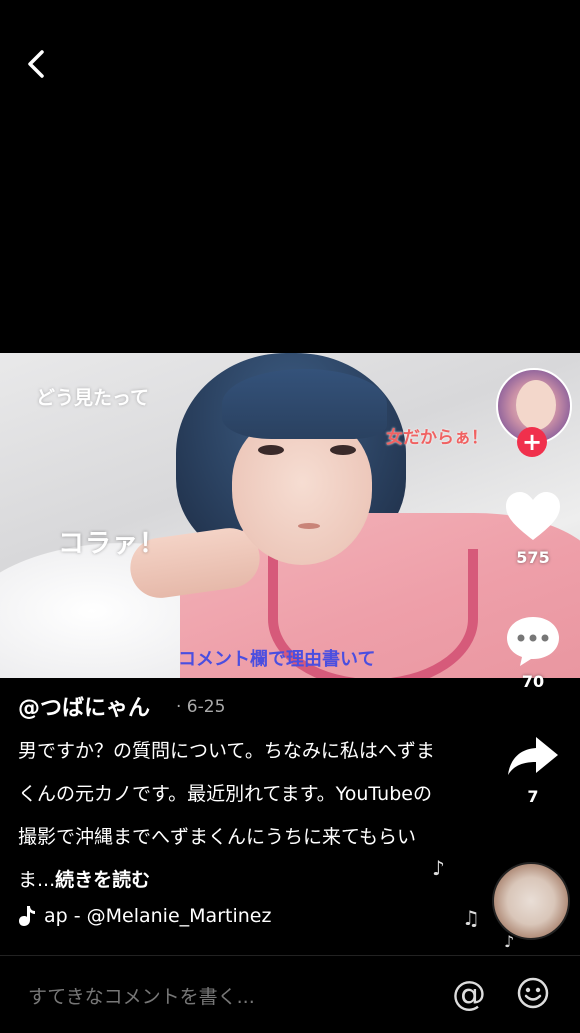  What do you see at coordinates (533, 641) in the screenshot?
I see `comment-bubble-icon` at bounding box center [533, 641].